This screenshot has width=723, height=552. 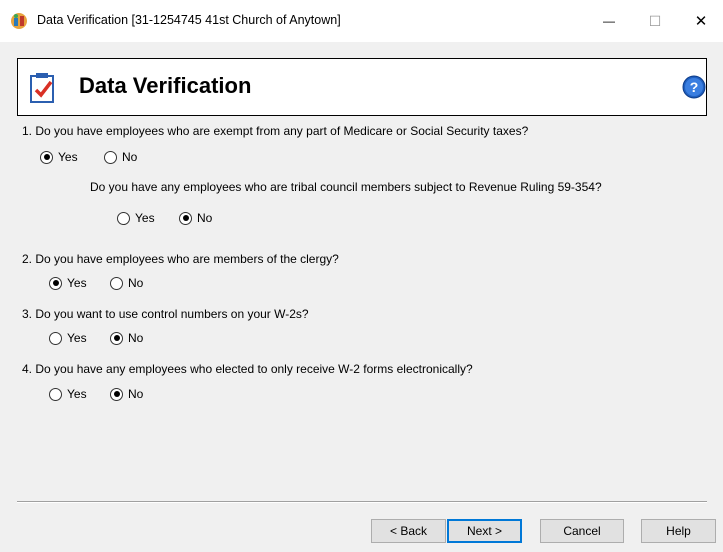 What do you see at coordinates (46, 157) in the screenshot?
I see `q1-yes-radio` at bounding box center [46, 157].